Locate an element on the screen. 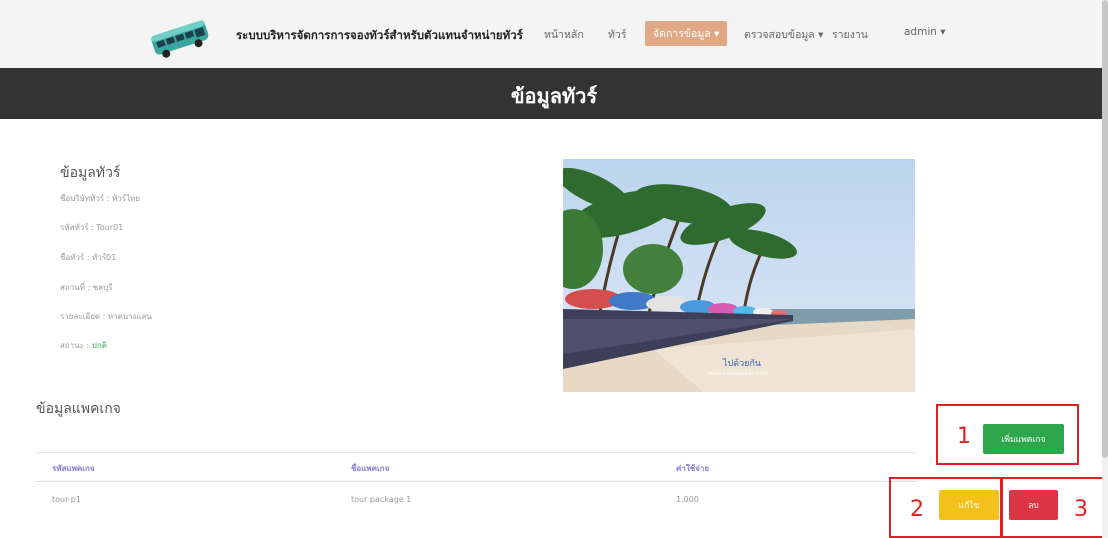  package-name-cell: tour package 1 is located at coordinates (381, 499).